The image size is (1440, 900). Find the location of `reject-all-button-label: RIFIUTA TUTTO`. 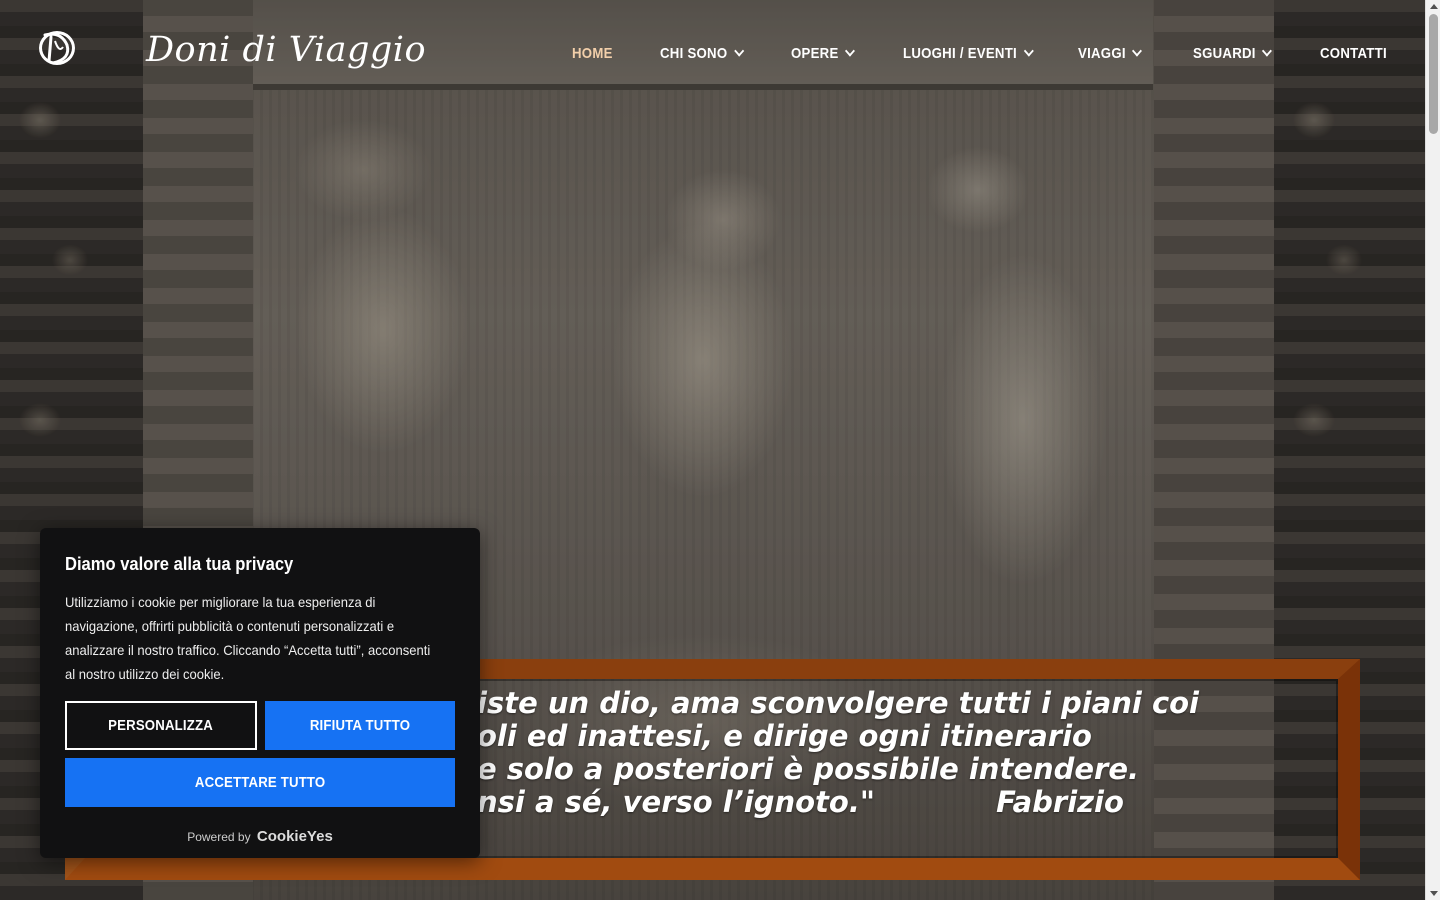

reject-all-button-label: RIFIUTA TUTTO is located at coordinates (360, 725).